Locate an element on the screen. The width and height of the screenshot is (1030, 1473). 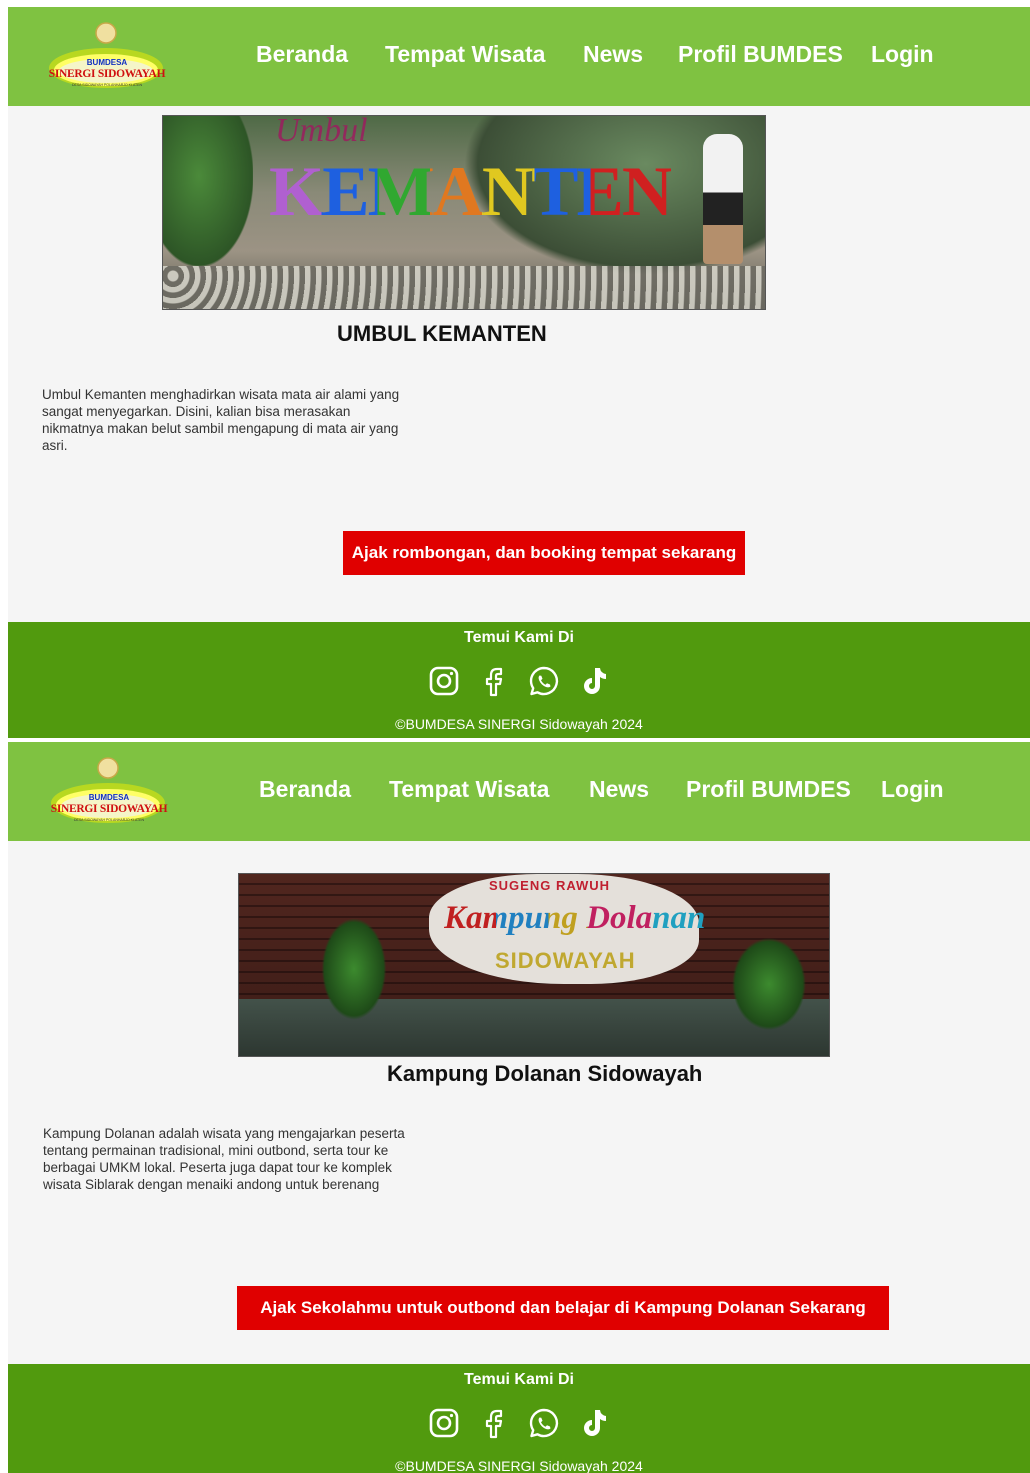
hero-image-kampung-dolanan: SUGENG RAWUH Kampung Dolanan SIDOWAYAH is located at coordinates (534, 965).